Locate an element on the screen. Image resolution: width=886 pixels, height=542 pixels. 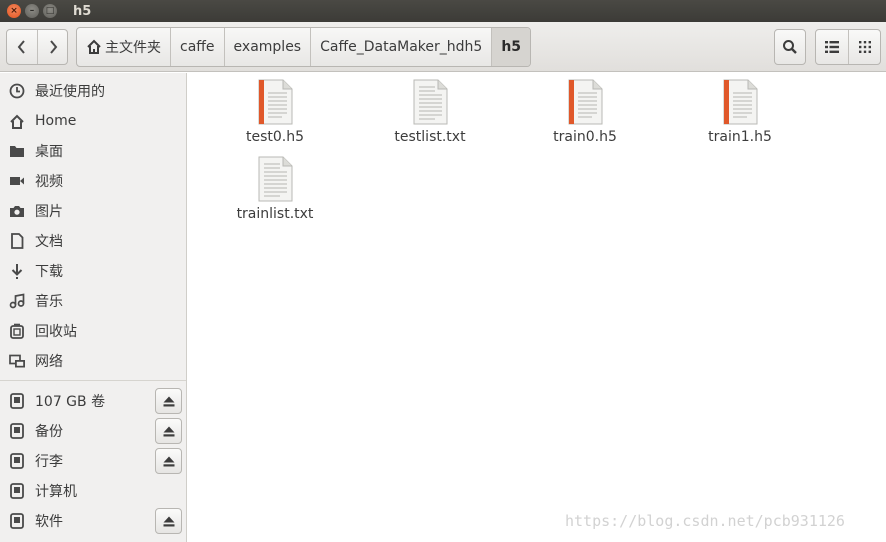
breadcrumb-home: 主文件夹 is located at coordinates (123, 47).